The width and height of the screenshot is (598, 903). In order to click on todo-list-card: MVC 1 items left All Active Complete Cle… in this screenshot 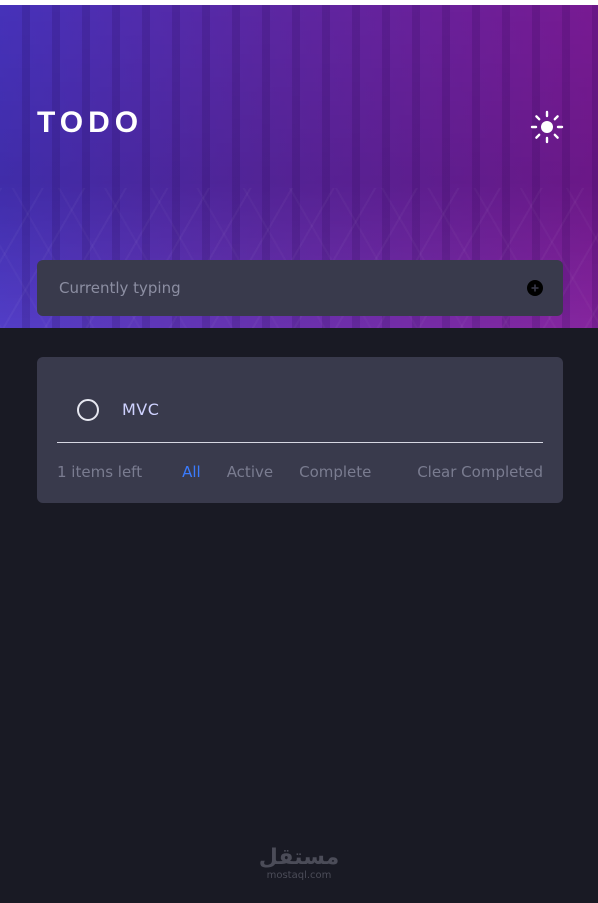, I will do `click(300, 430)`.